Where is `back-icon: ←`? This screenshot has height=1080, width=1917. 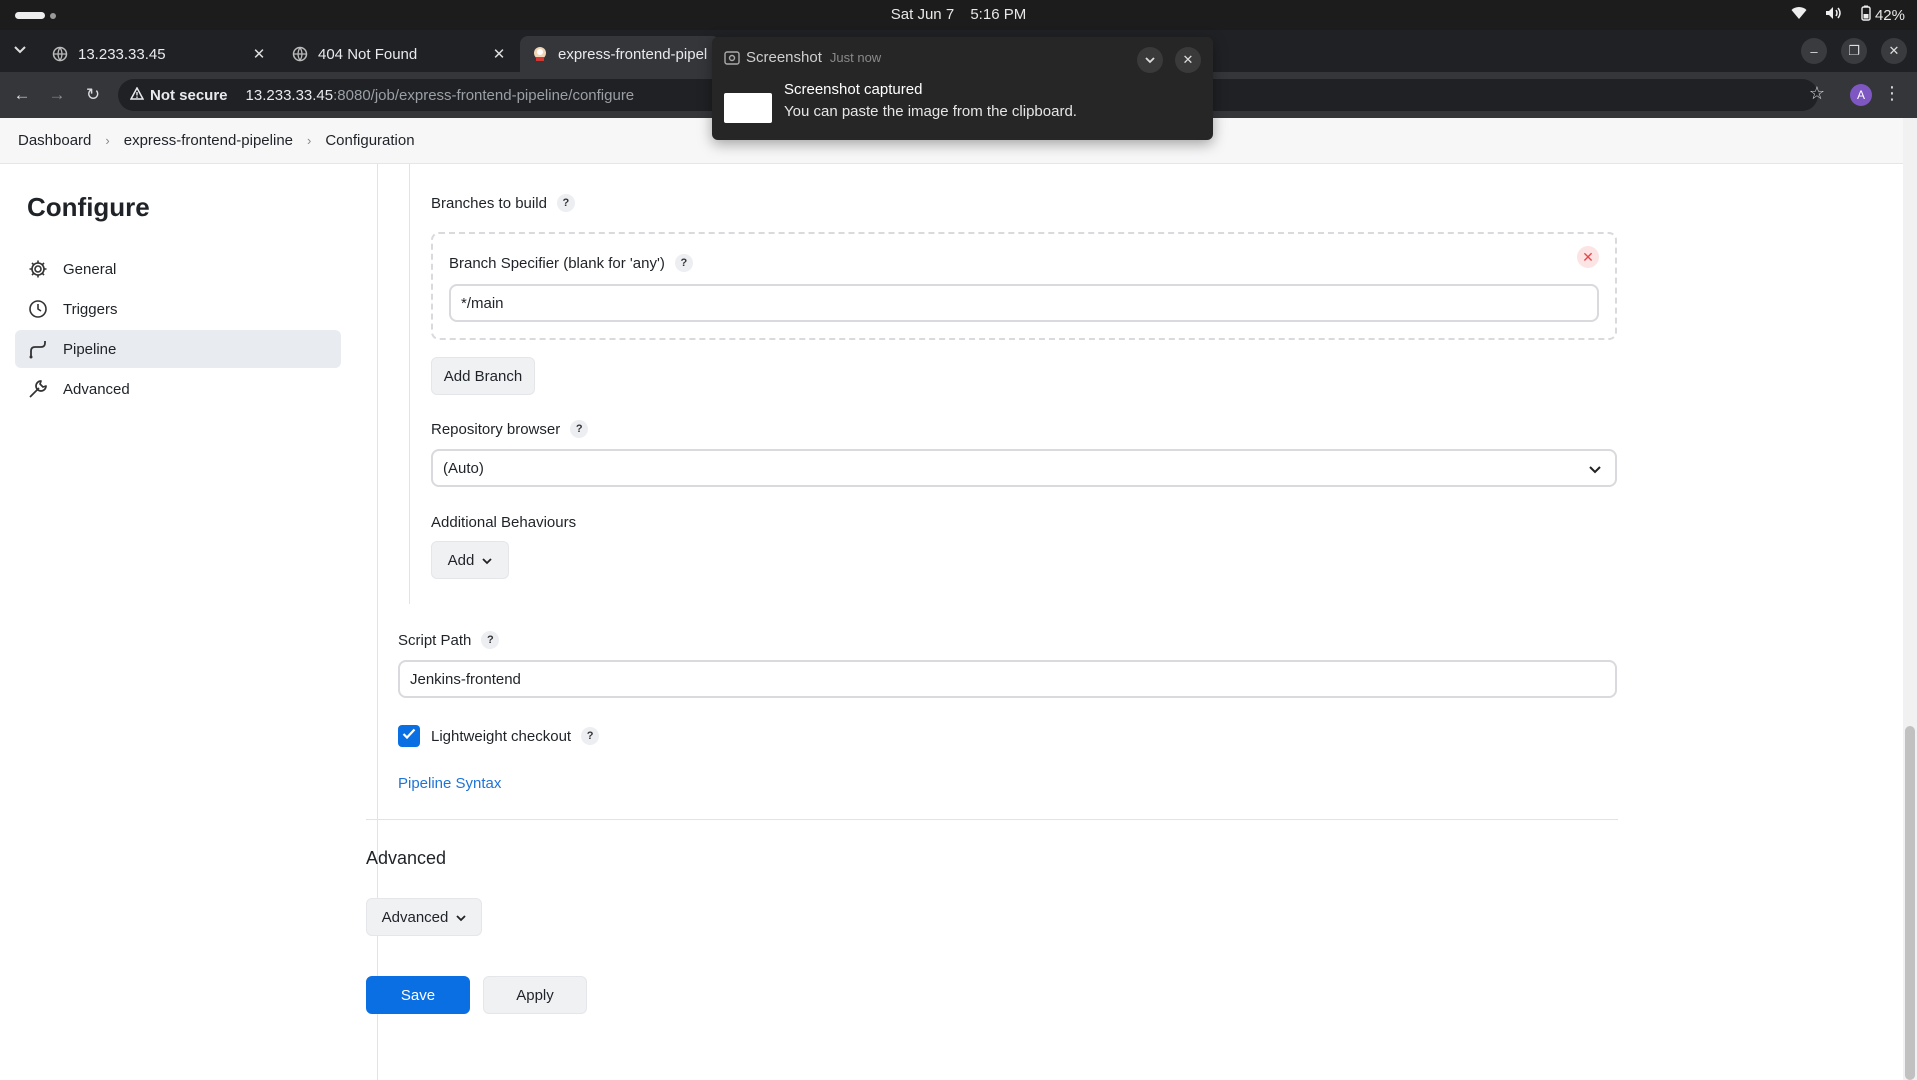
back-icon: ← is located at coordinates (22, 95).